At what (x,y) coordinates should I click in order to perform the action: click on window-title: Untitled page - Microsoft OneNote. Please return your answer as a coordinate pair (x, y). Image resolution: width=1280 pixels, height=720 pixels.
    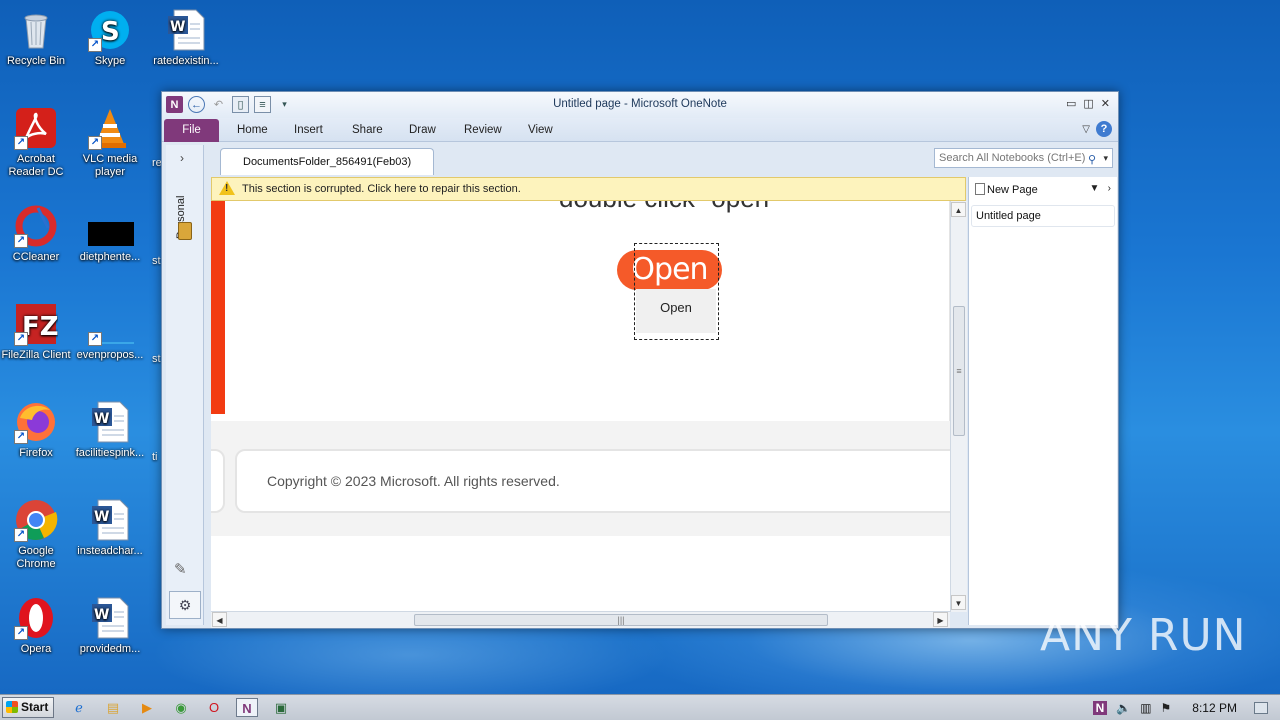
    Looking at the image, I should click on (640, 104).